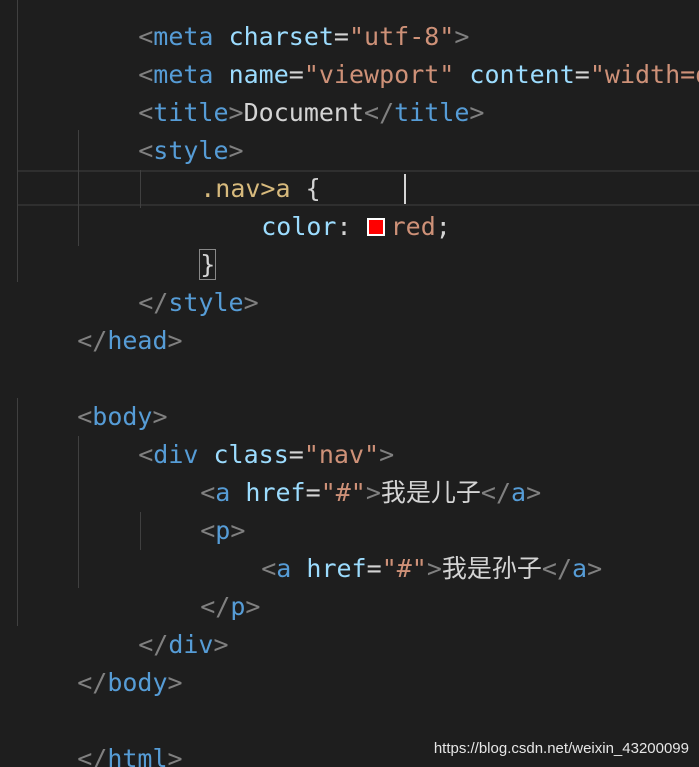  What do you see at coordinates (432, 568) in the screenshot?
I see `code-line-15: <a href="#">我是孙子</a>` at bounding box center [432, 568].